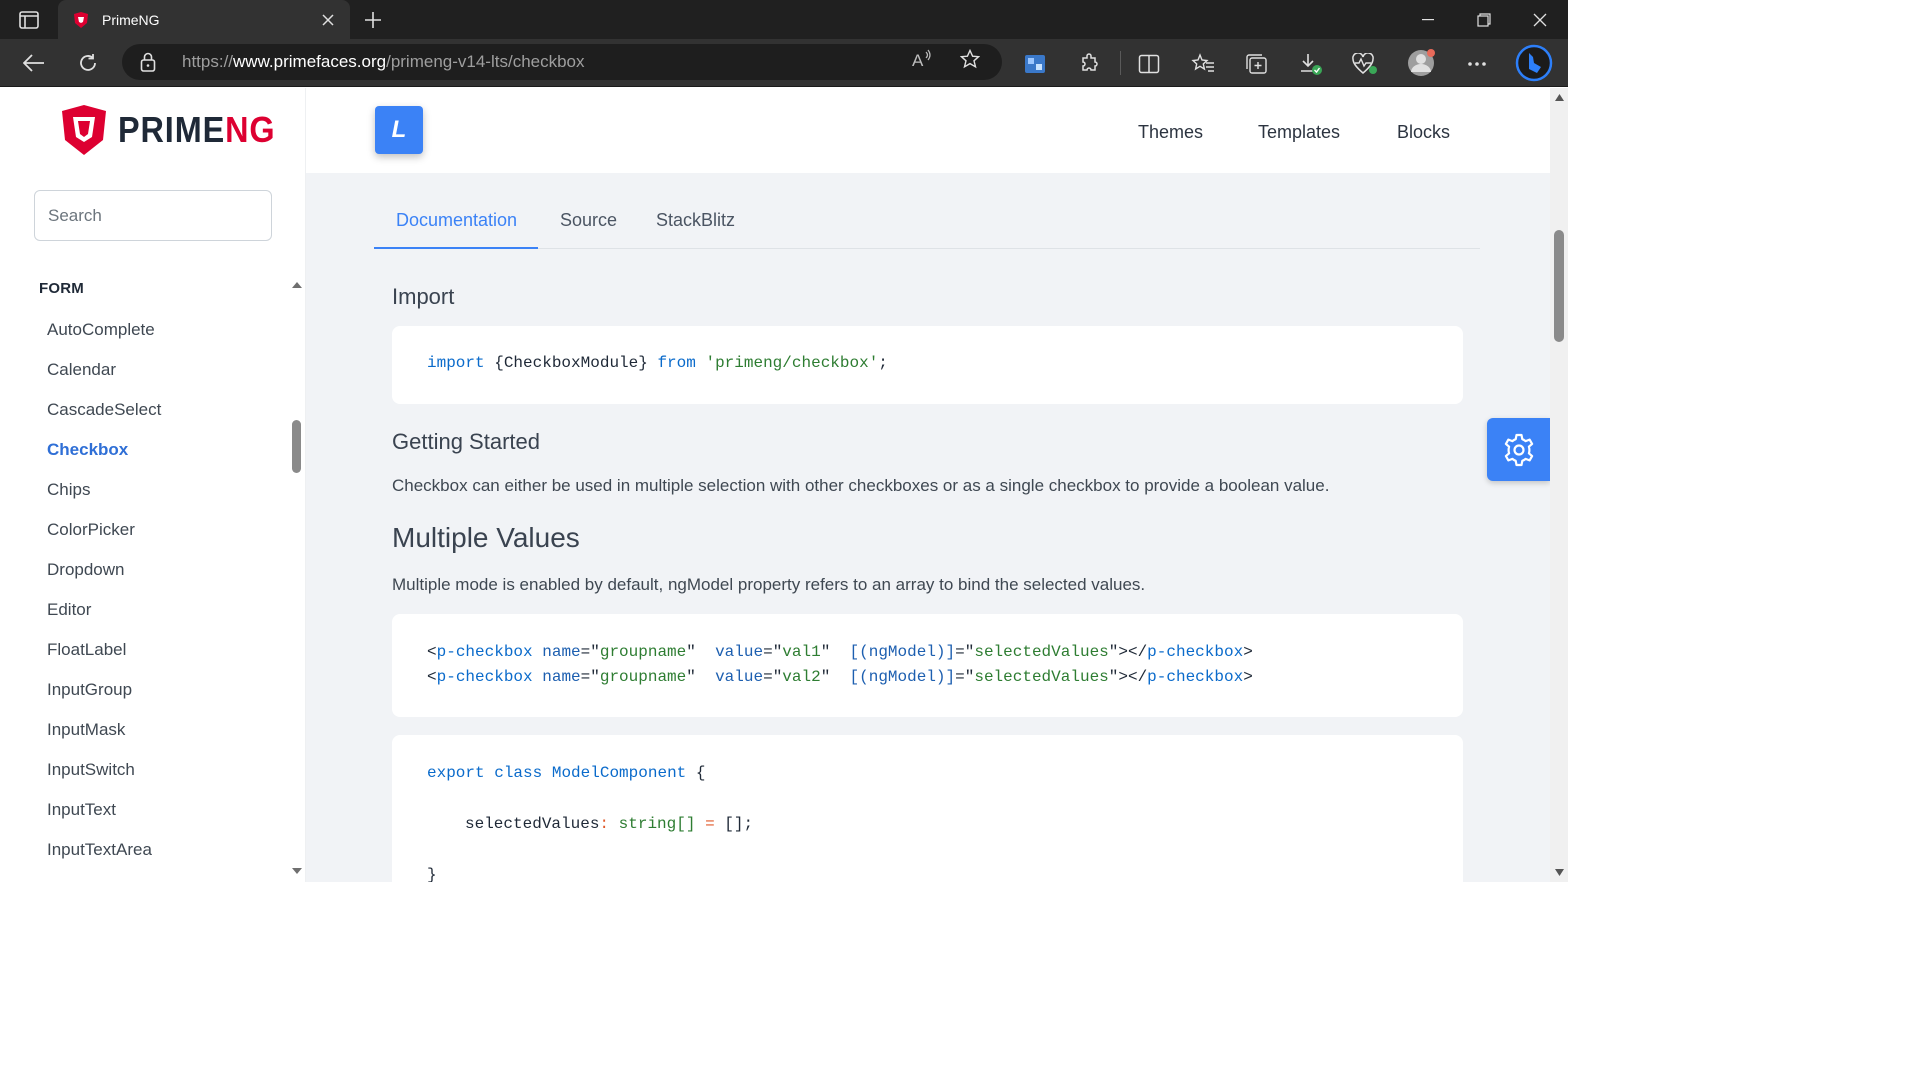  Describe the element at coordinates (1365, 64) in the screenshot. I see `browser-essentials-icon` at that location.